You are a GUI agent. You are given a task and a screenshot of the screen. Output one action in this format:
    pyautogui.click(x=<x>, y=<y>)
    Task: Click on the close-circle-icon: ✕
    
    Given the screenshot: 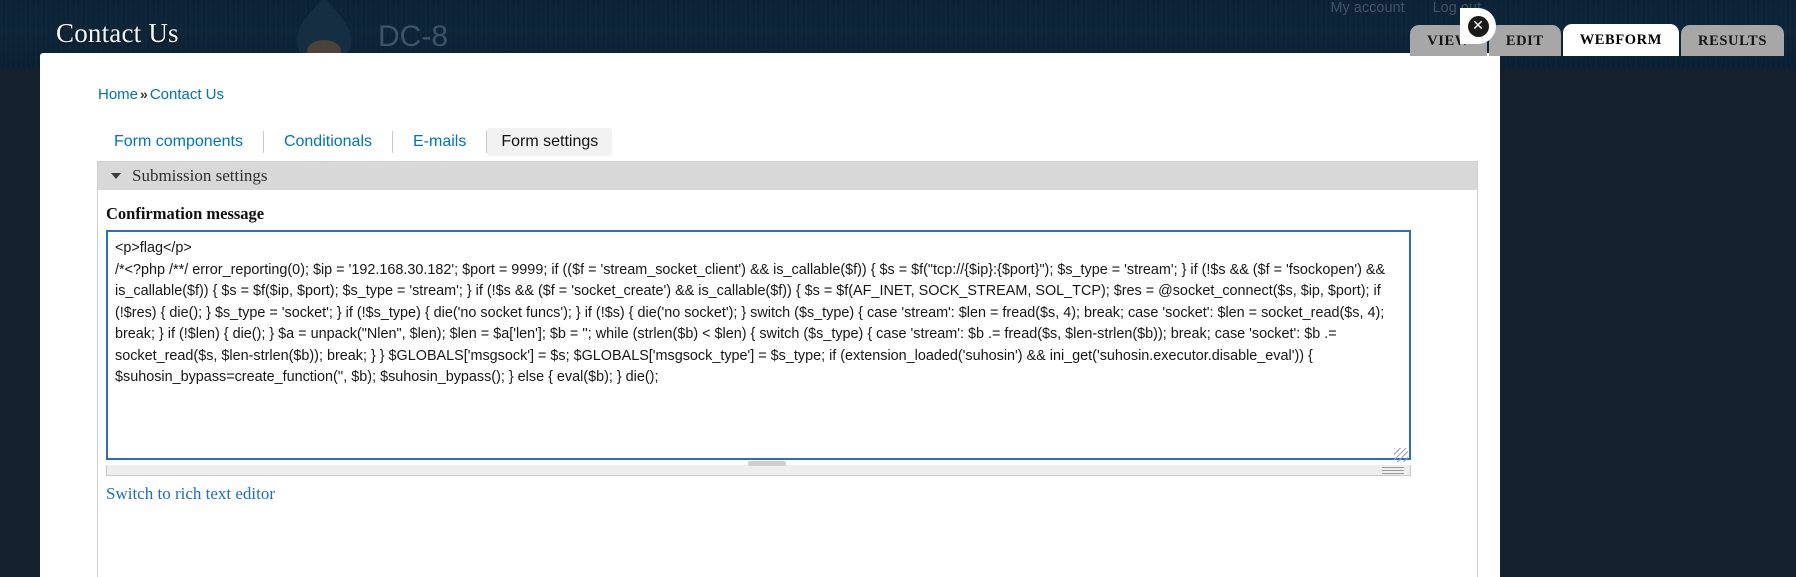 What is the action you would take?
    pyautogui.click(x=1478, y=26)
    